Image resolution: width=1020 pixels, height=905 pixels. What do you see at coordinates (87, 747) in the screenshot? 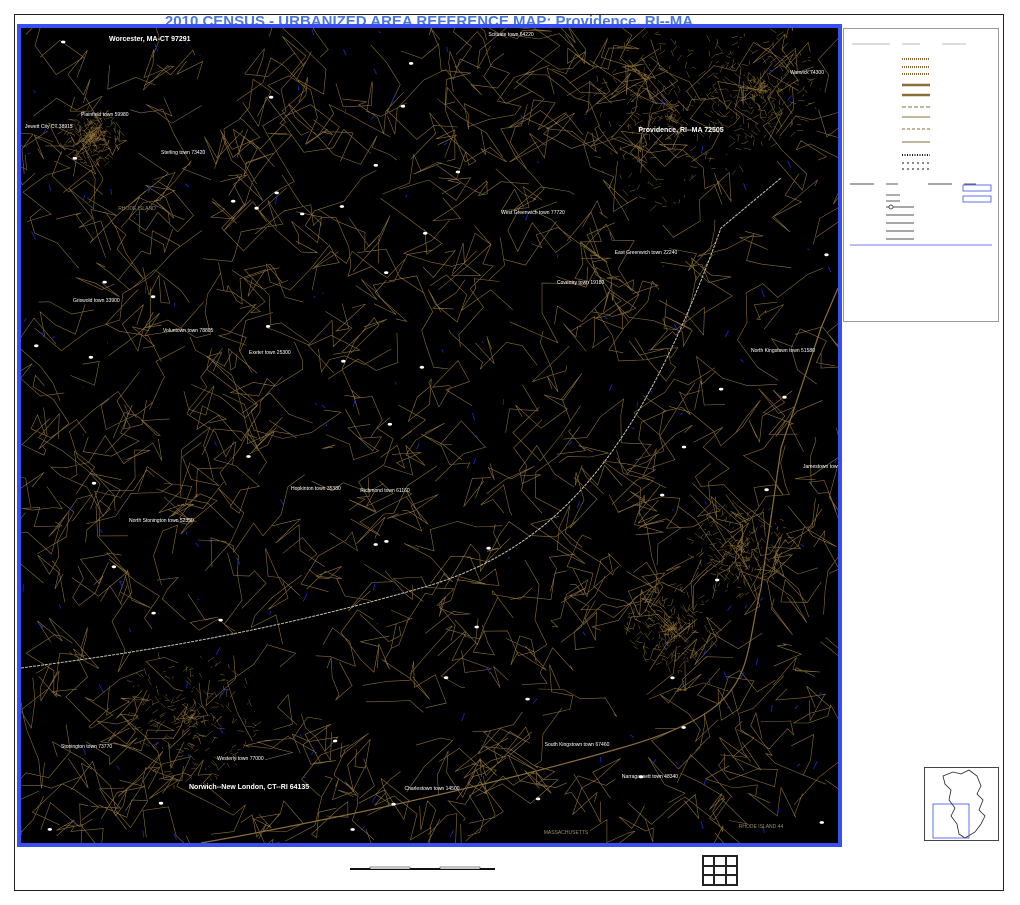
I see `place-label: Stonington town 73770` at bounding box center [87, 747].